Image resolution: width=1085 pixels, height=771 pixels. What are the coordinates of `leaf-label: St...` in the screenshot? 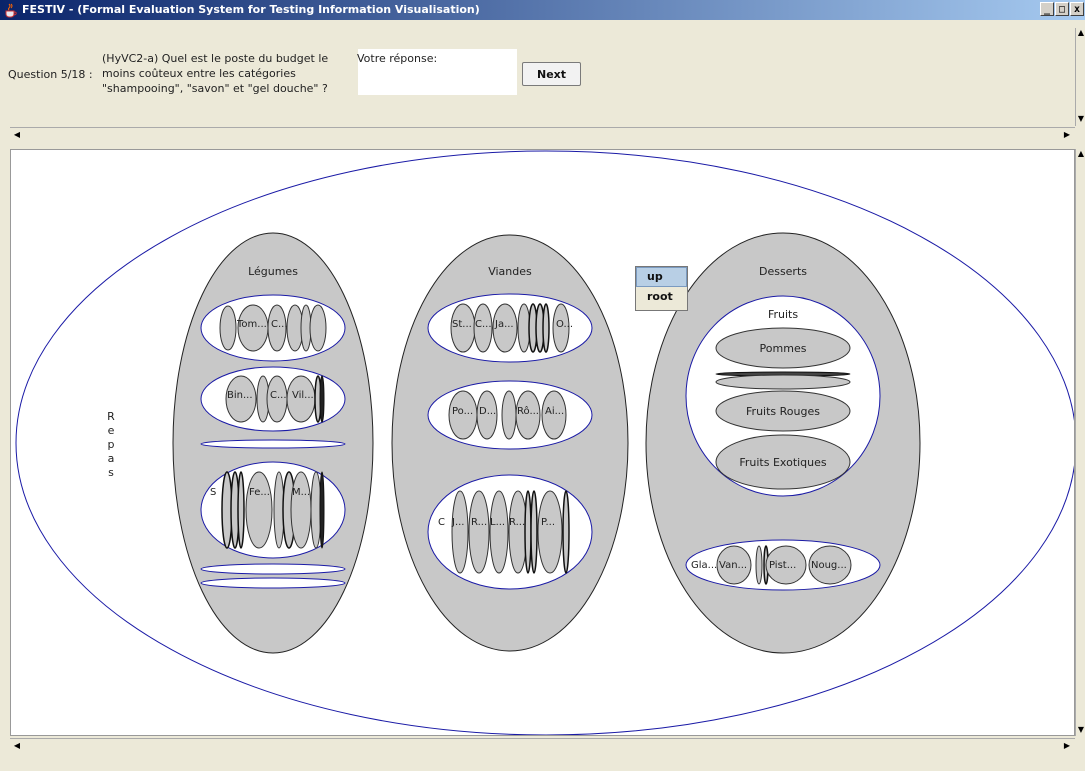 It's located at (462, 324).